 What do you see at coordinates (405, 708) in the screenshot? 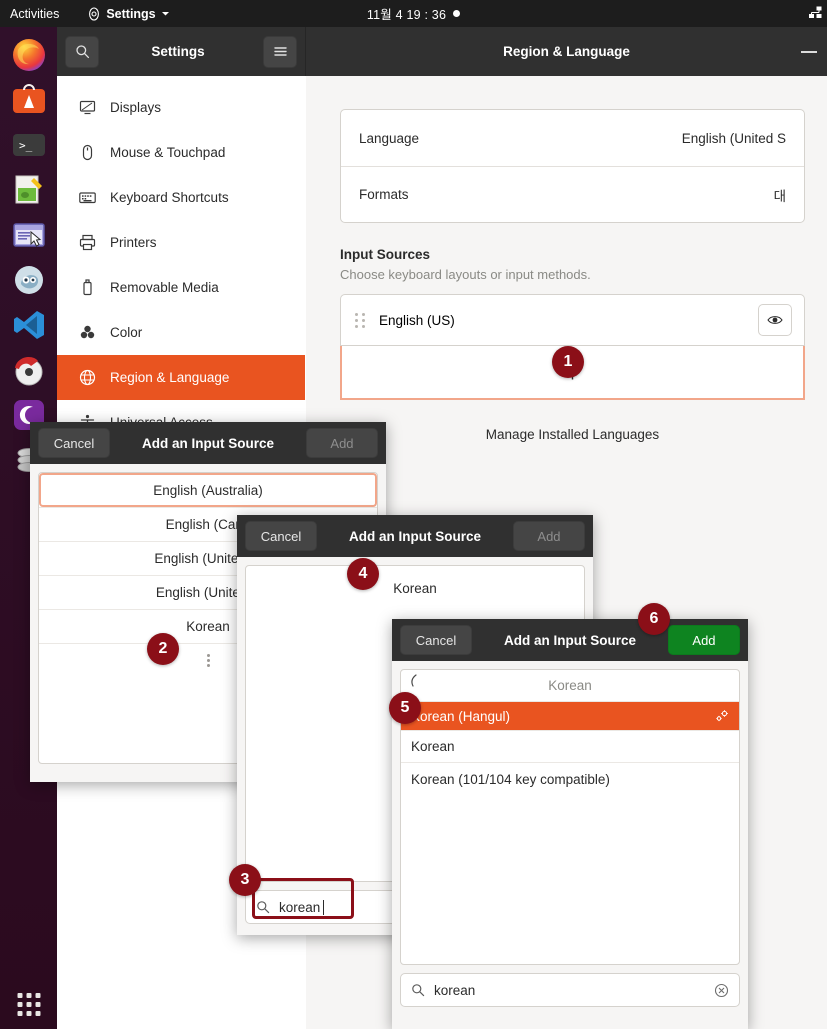
I see `step-badge-5: 5` at bounding box center [405, 708].